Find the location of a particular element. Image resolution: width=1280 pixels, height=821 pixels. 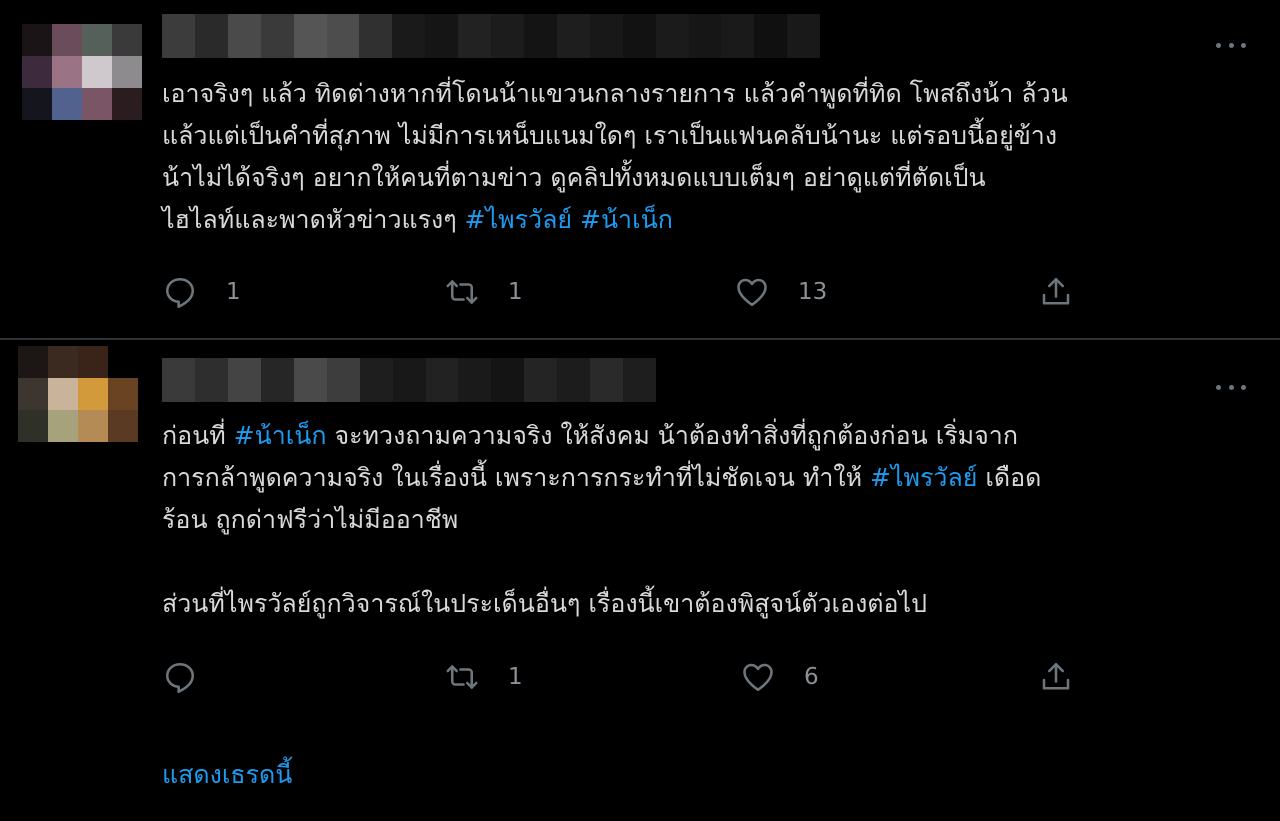

retweet-count: 1 is located at coordinates (515, 677).